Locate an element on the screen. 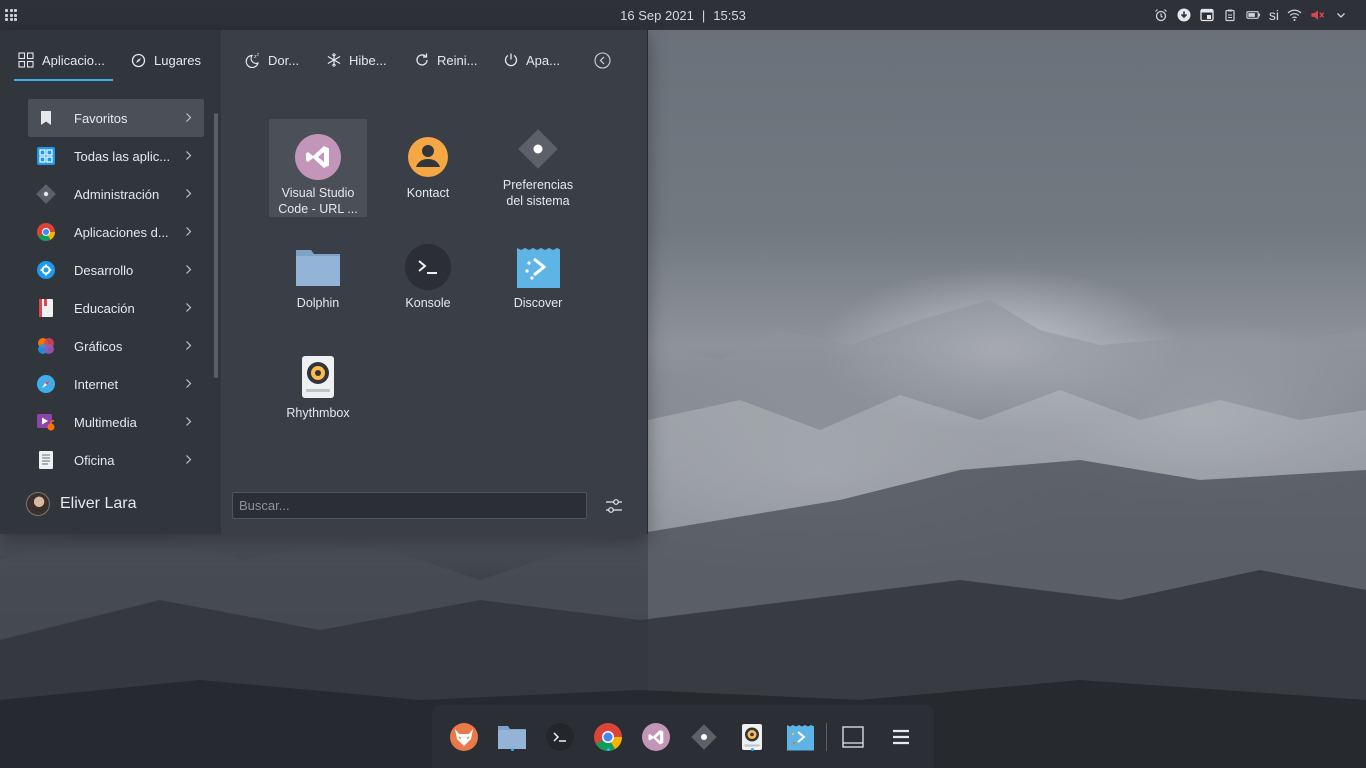 This screenshot has width=1366, height=768. app-label: Dolphin is located at coordinates (318, 303).